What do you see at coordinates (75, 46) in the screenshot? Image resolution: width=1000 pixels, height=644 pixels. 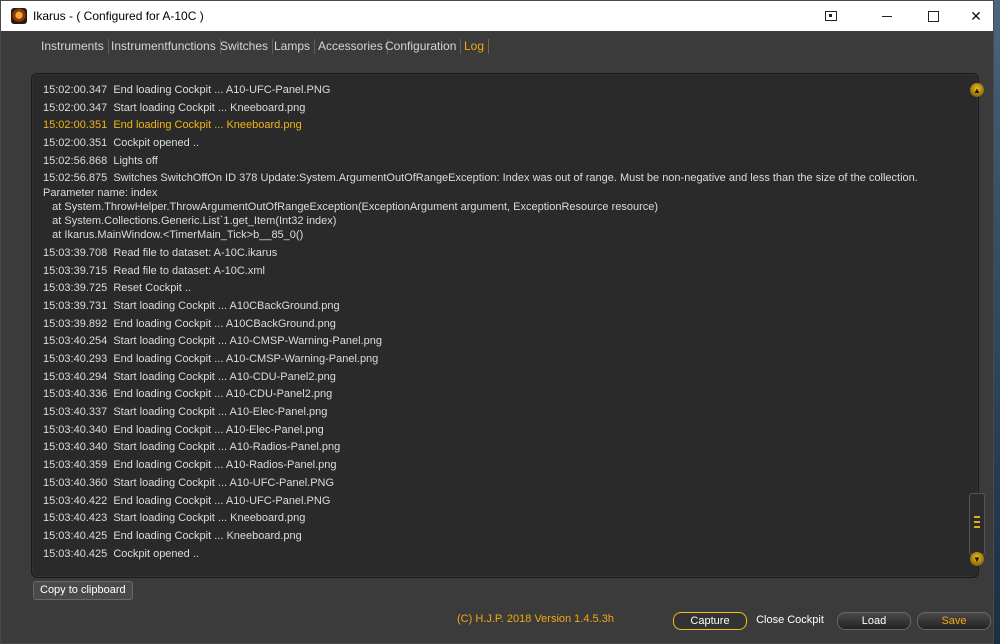 I see `tab-instruments: Instruments` at bounding box center [75, 46].